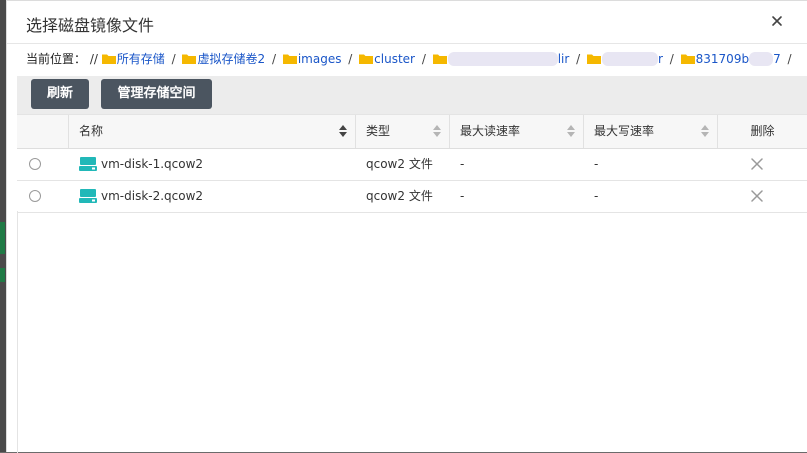  What do you see at coordinates (412, 95) in the screenshot?
I see `toolbar: 刷新 管理存储空间` at bounding box center [412, 95].